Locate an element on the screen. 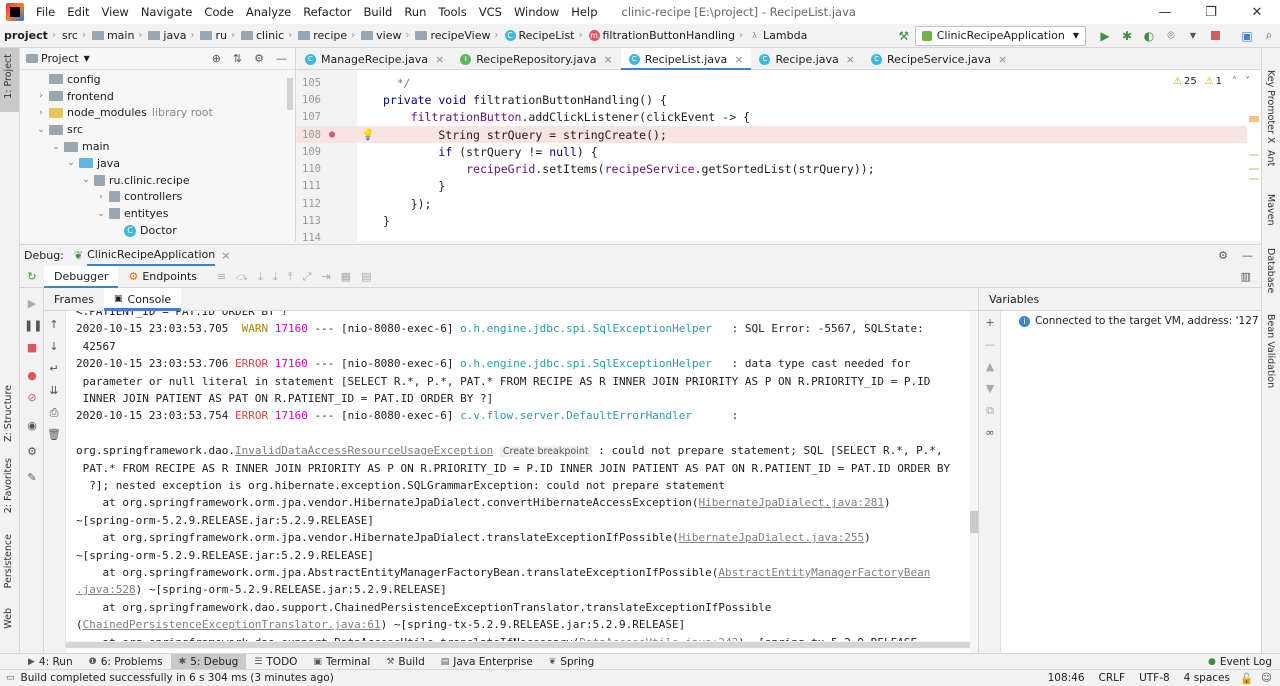 This screenshot has width=1280, height=686. debug-session-tab: ClinicRecipeApplication is located at coordinates (151, 256).